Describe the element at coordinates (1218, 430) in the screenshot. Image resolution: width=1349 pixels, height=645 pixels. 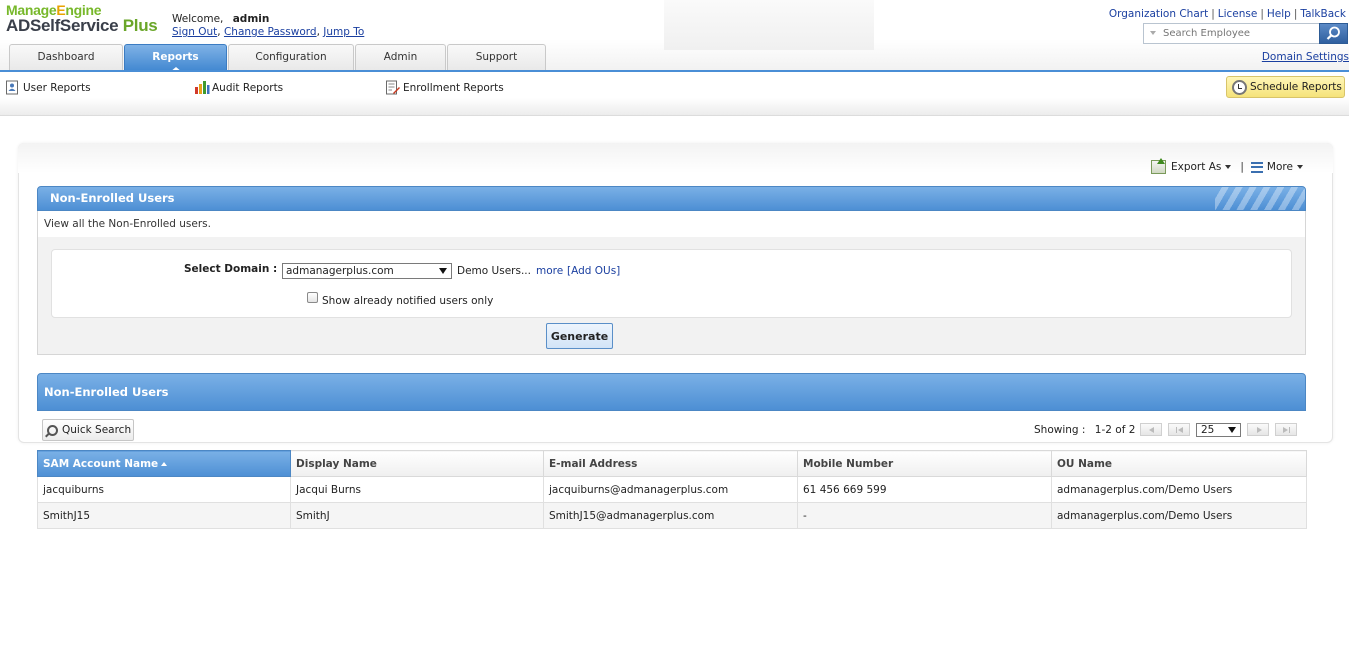
I see `page-size-select: 25` at that location.